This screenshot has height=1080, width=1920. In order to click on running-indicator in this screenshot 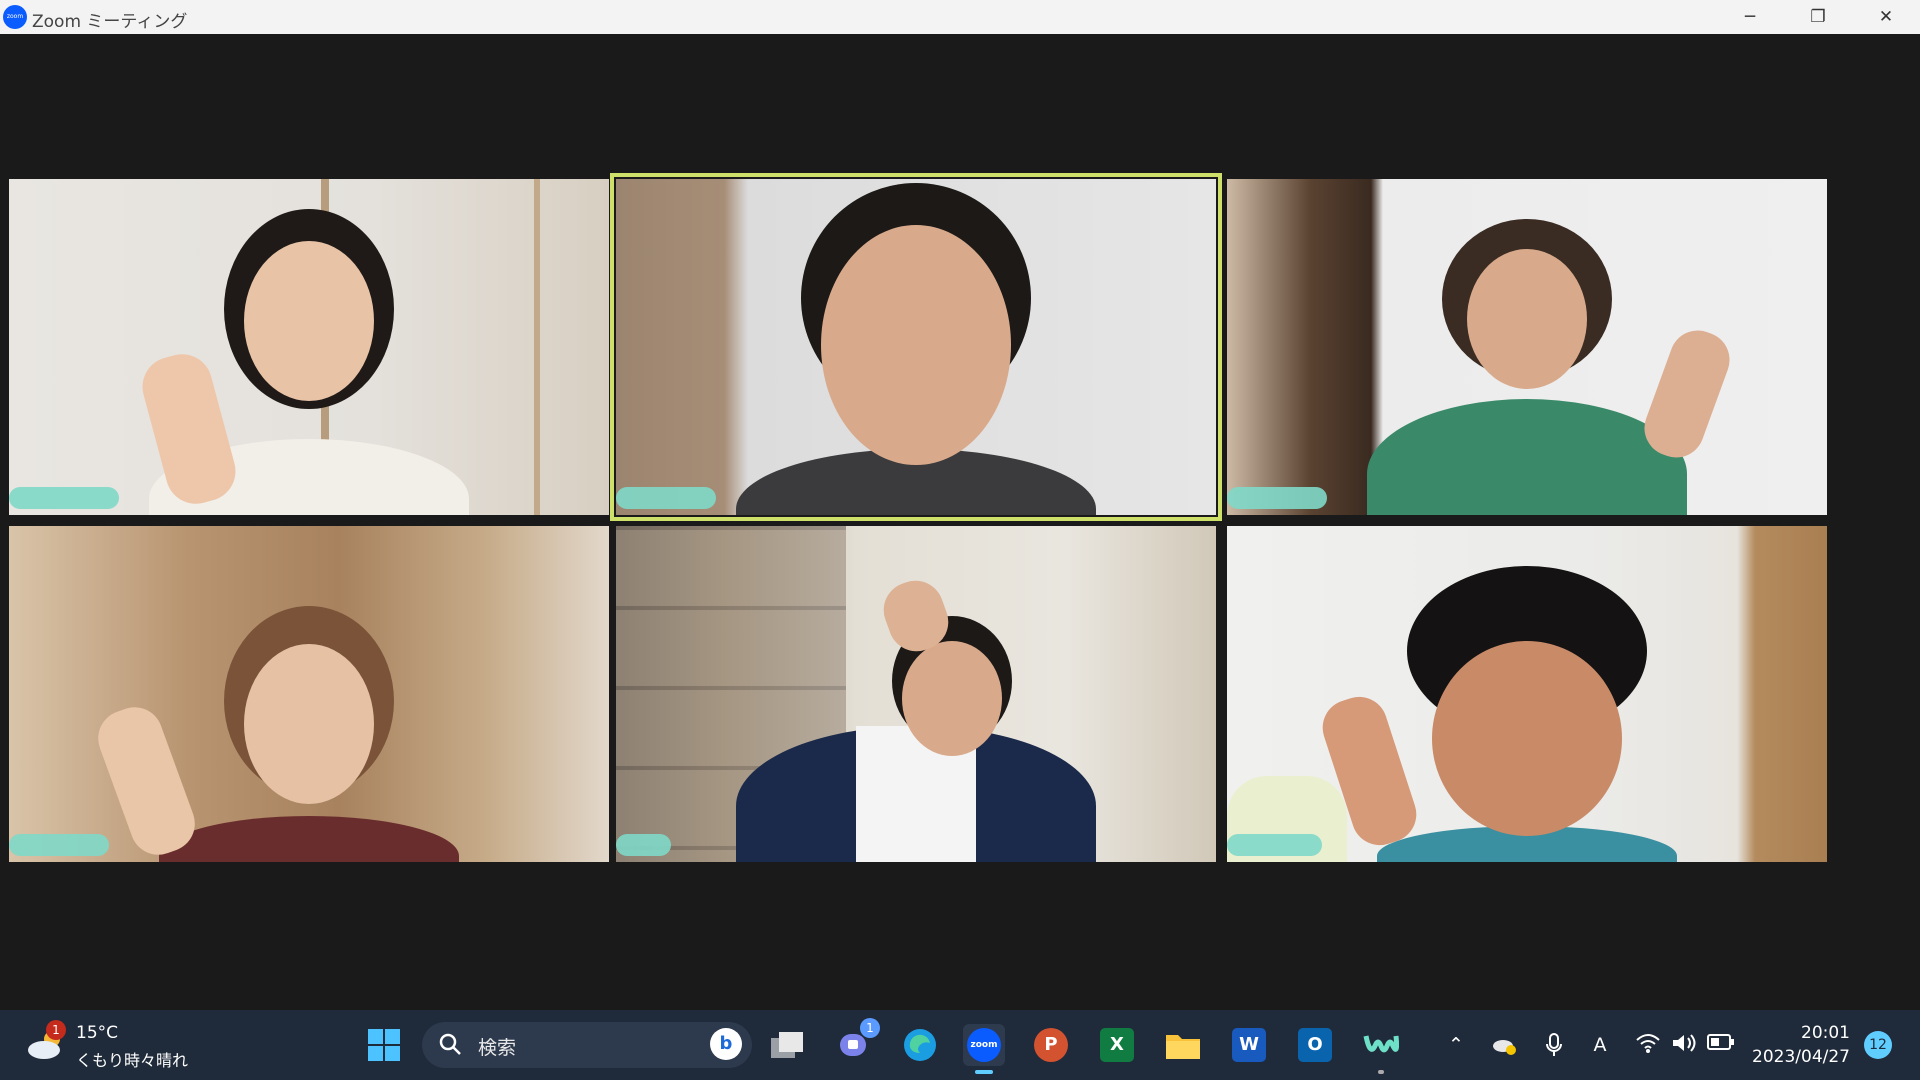, I will do `click(1381, 1072)`.